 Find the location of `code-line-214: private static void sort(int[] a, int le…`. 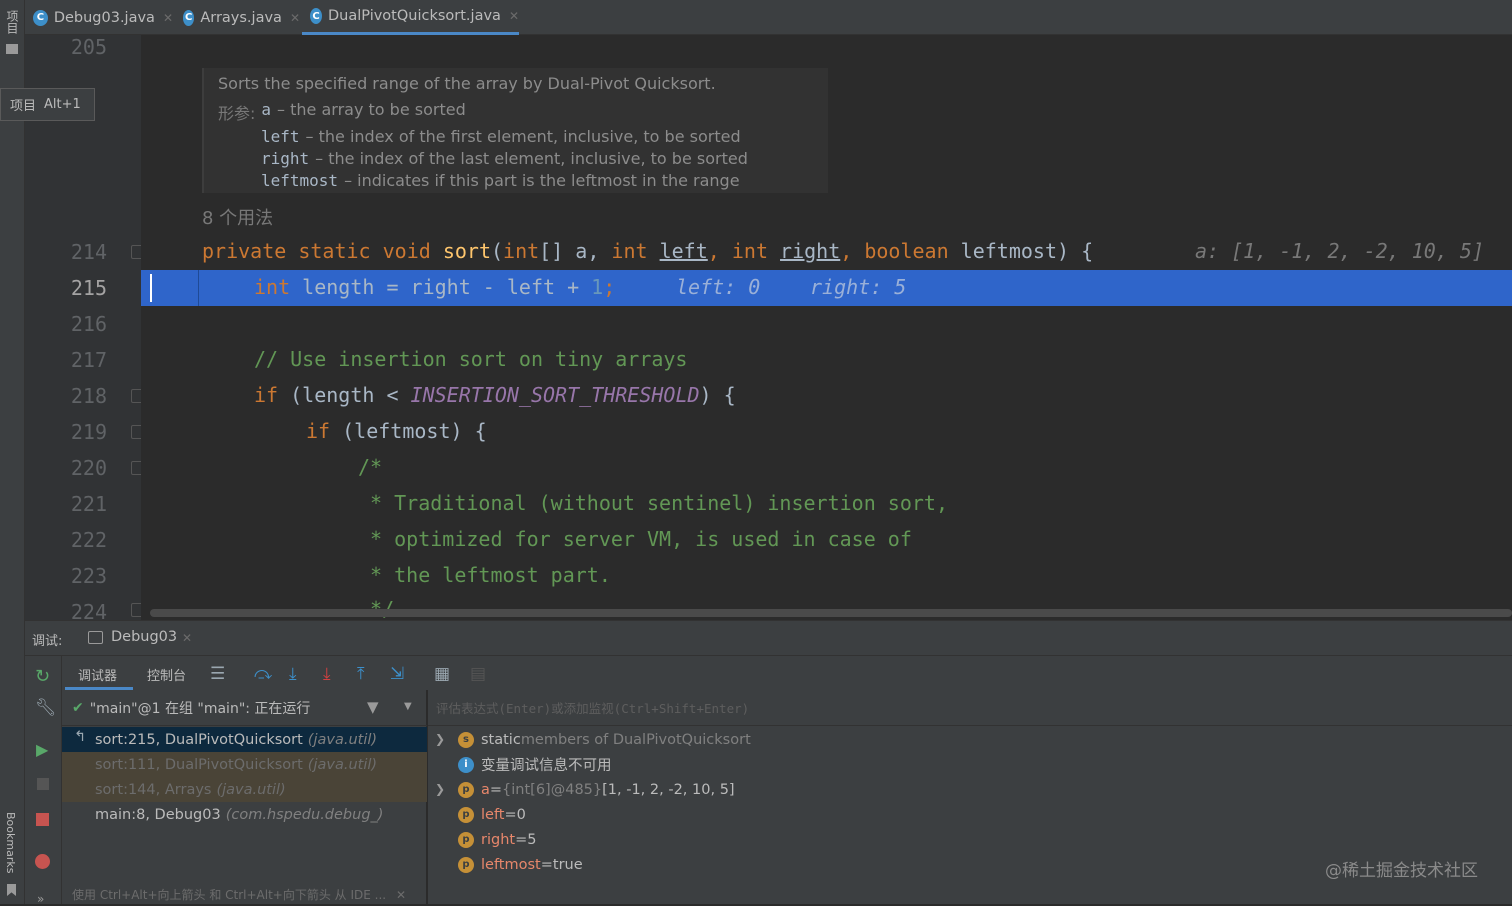

code-line-214: private static void sort(int[] a, int le… is located at coordinates (647, 251).